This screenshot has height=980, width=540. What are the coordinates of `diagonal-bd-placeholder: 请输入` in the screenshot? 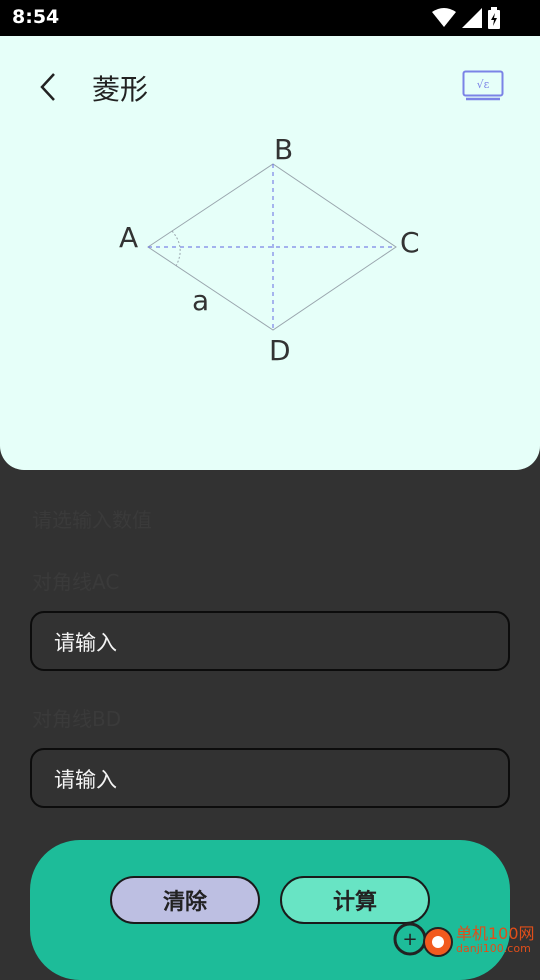 It's located at (85, 780).